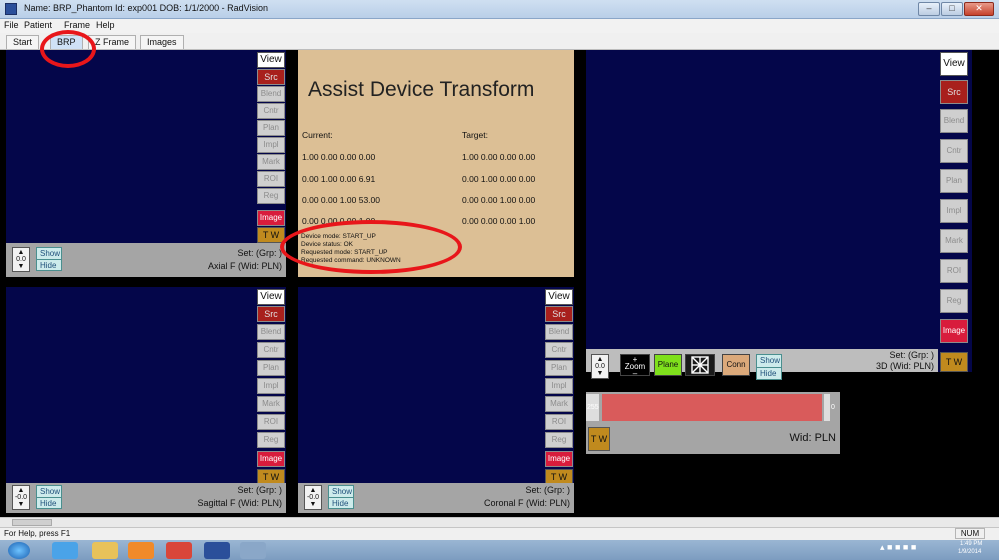 The height and width of the screenshot is (560, 999). What do you see at coordinates (141, 550) in the screenshot?
I see `media-player-icon` at bounding box center [141, 550].